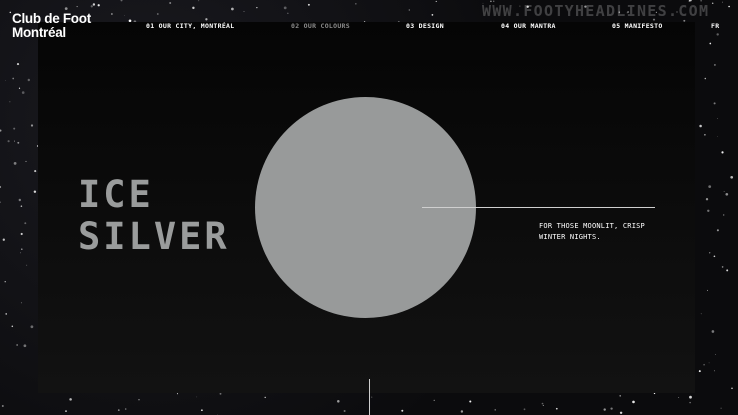  Describe the element at coordinates (116, 194) in the screenshot. I see `colour-name-line-1: ICE` at that location.